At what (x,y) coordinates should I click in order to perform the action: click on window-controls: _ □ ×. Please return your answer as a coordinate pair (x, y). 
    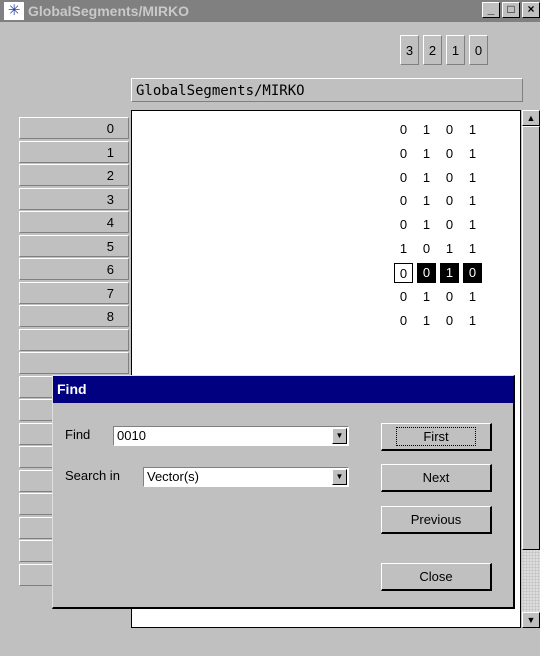
    Looking at the image, I should click on (510, 10).